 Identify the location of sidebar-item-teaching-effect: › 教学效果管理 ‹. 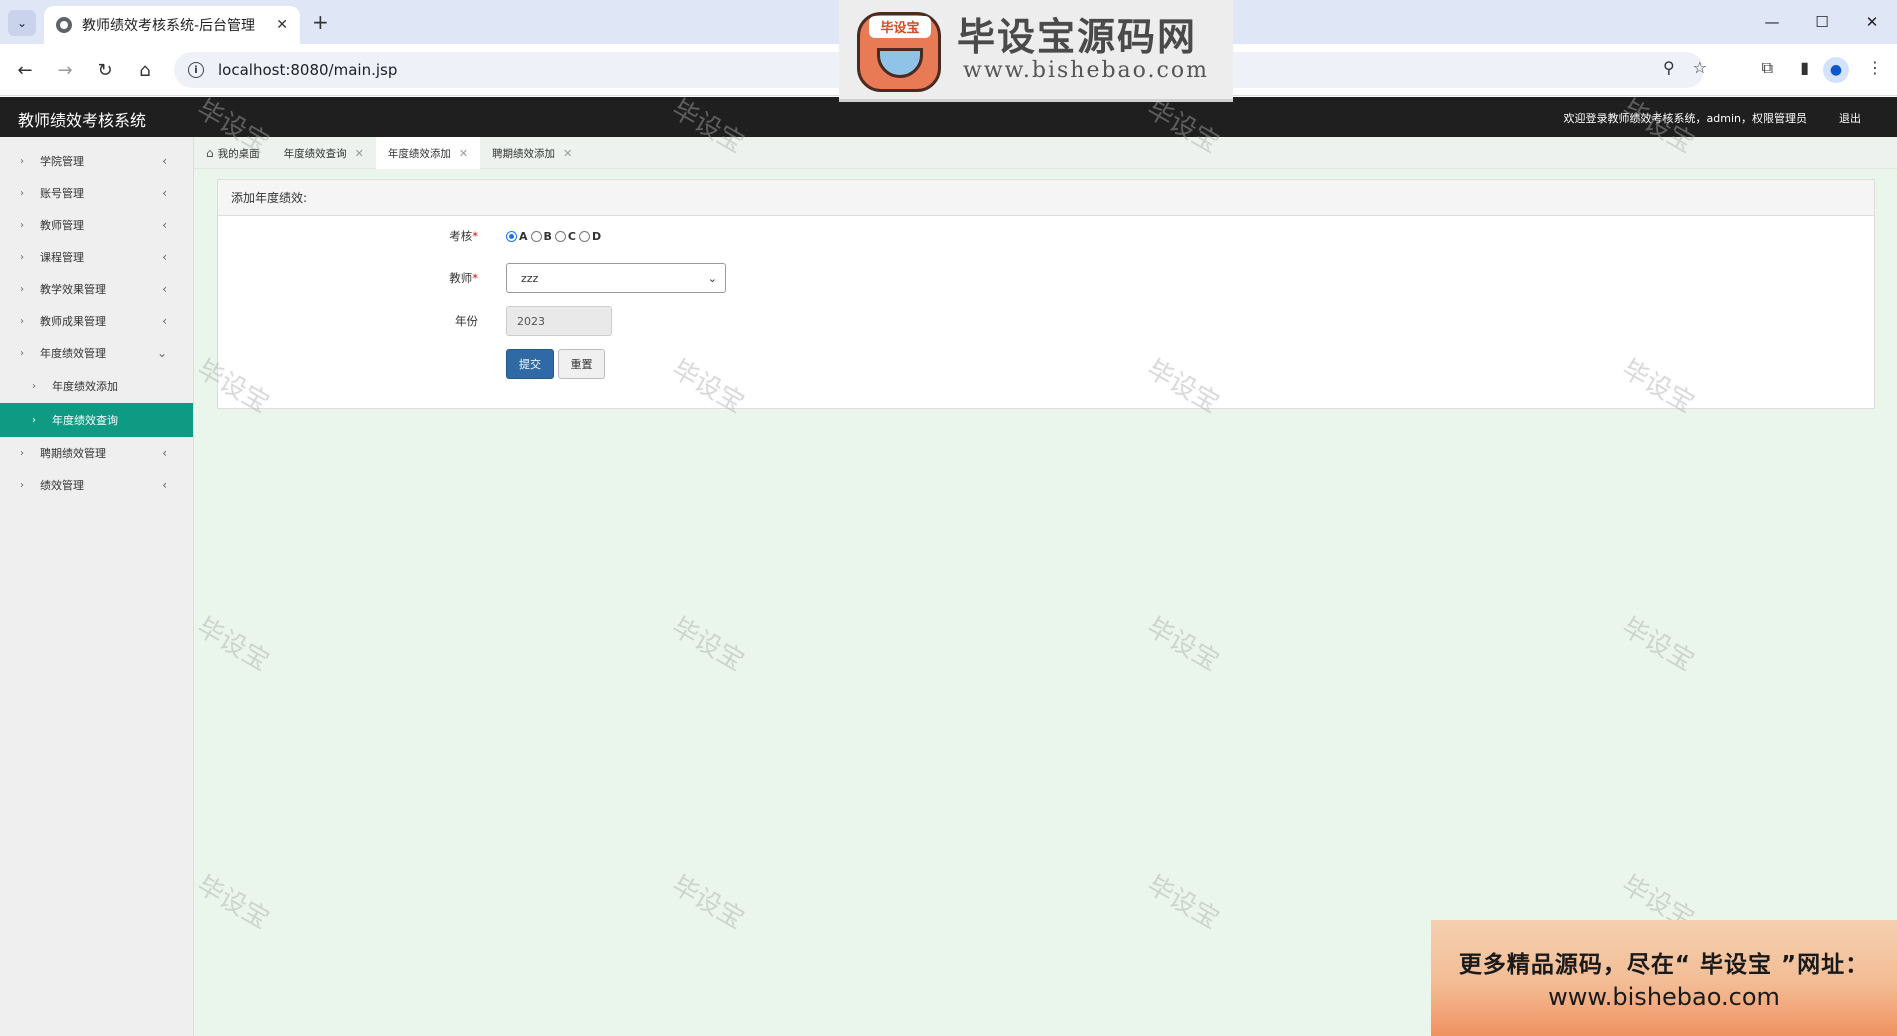
(96, 289).